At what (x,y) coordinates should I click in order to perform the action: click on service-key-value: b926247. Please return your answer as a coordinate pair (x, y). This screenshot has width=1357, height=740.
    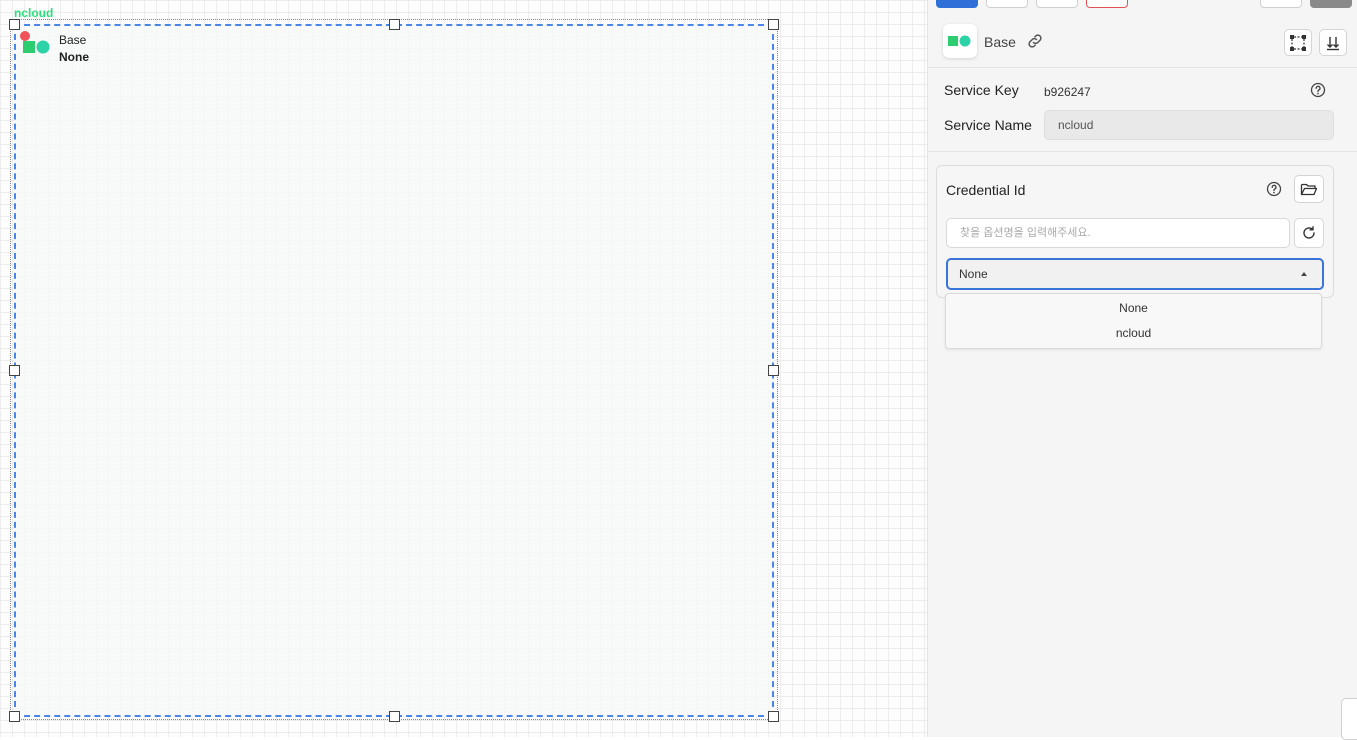
    Looking at the image, I should click on (1067, 92).